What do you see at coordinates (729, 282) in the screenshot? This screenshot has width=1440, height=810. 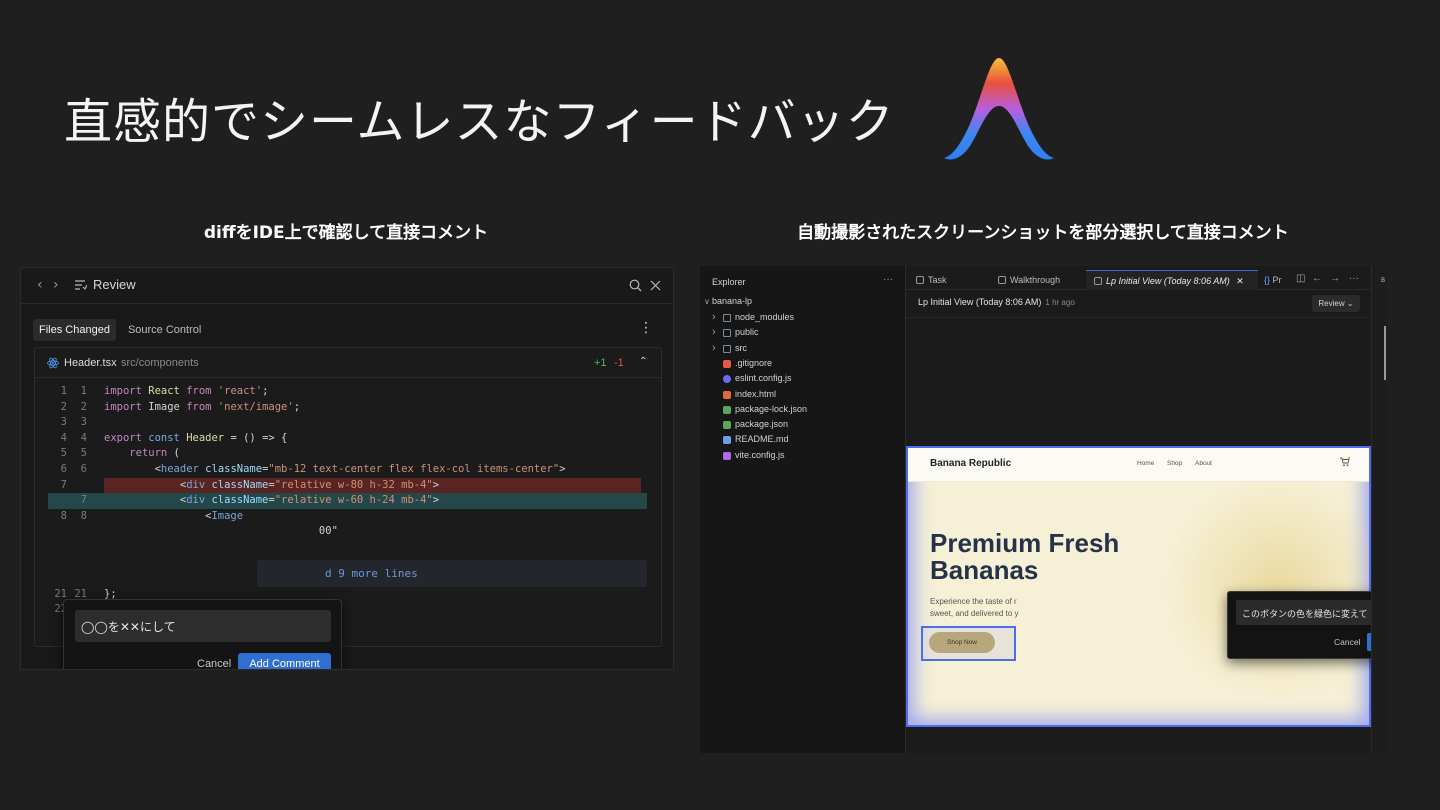 I see `explorer-title: Explorer` at bounding box center [729, 282].